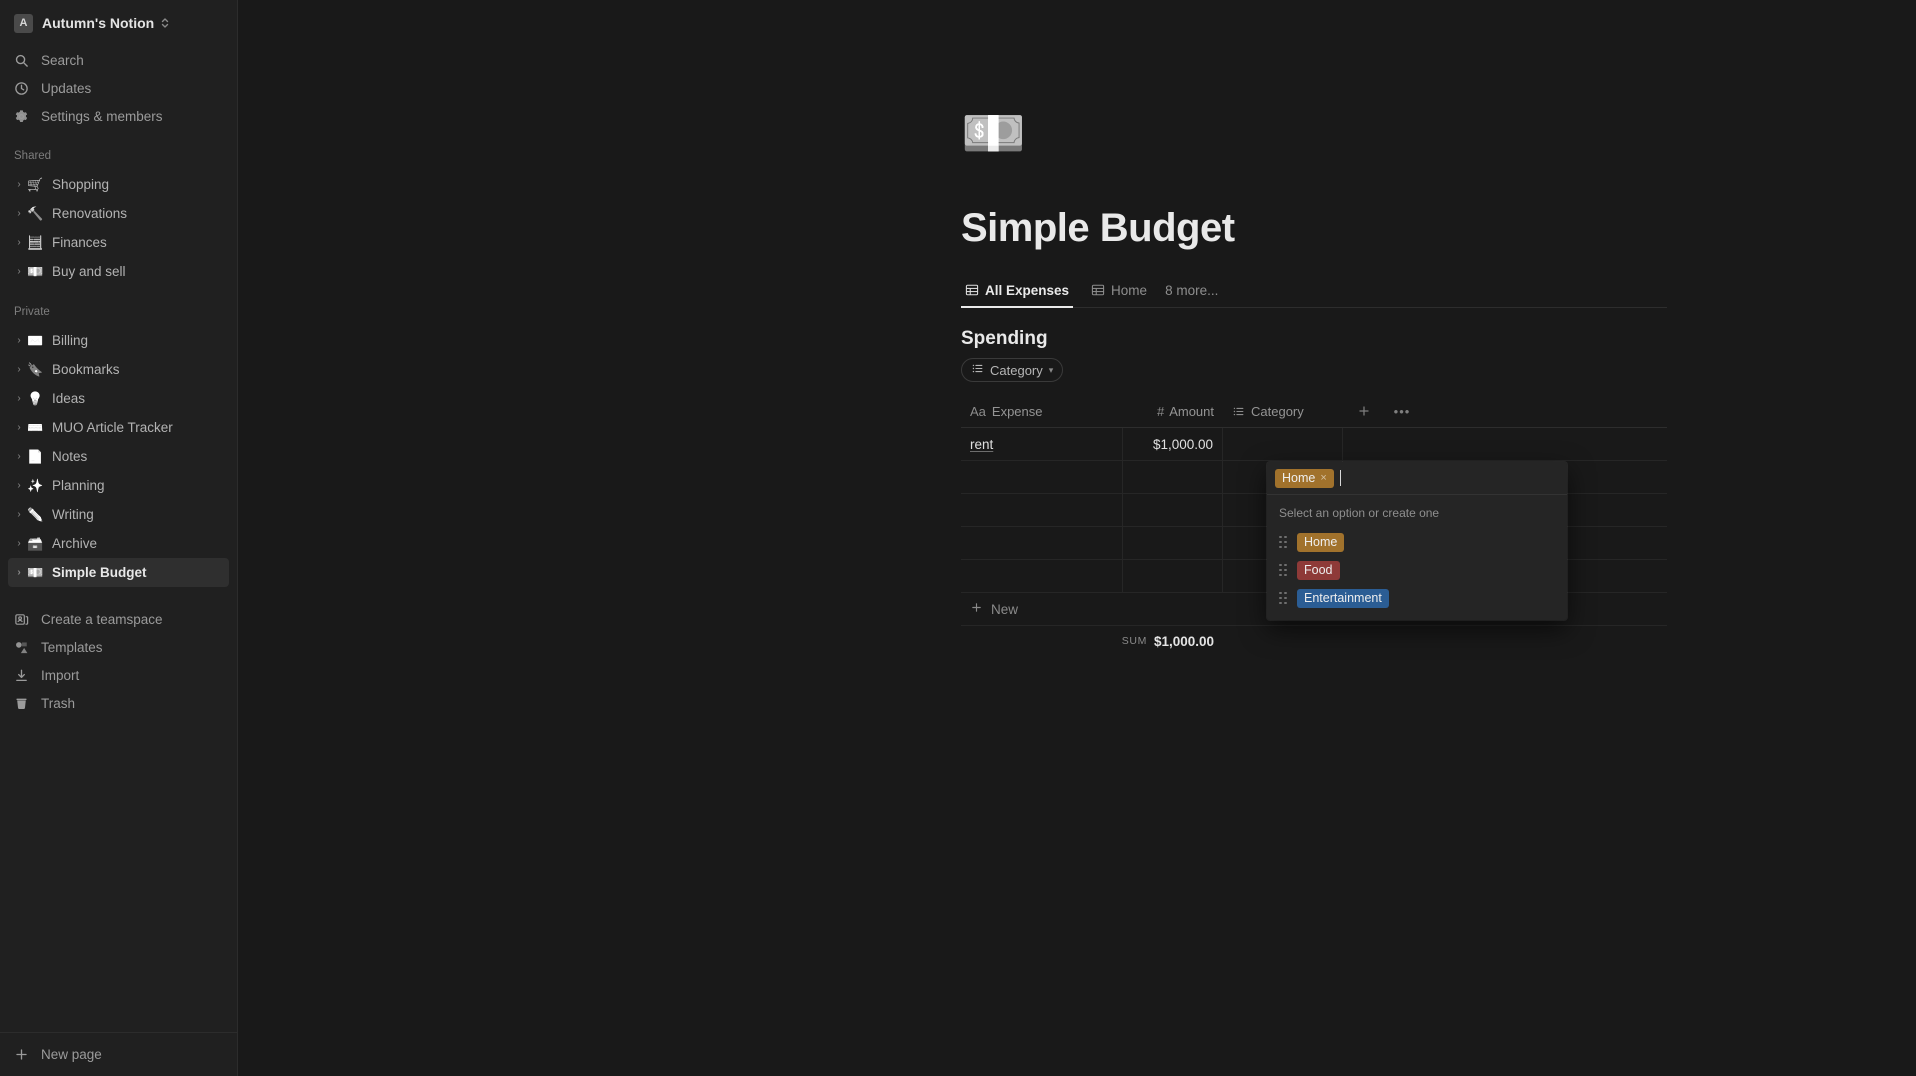 This screenshot has height=1076, width=1916. What do you see at coordinates (118, 398) in the screenshot?
I see `sidebar-page-ideas: › 💡 Ideas` at bounding box center [118, 398].